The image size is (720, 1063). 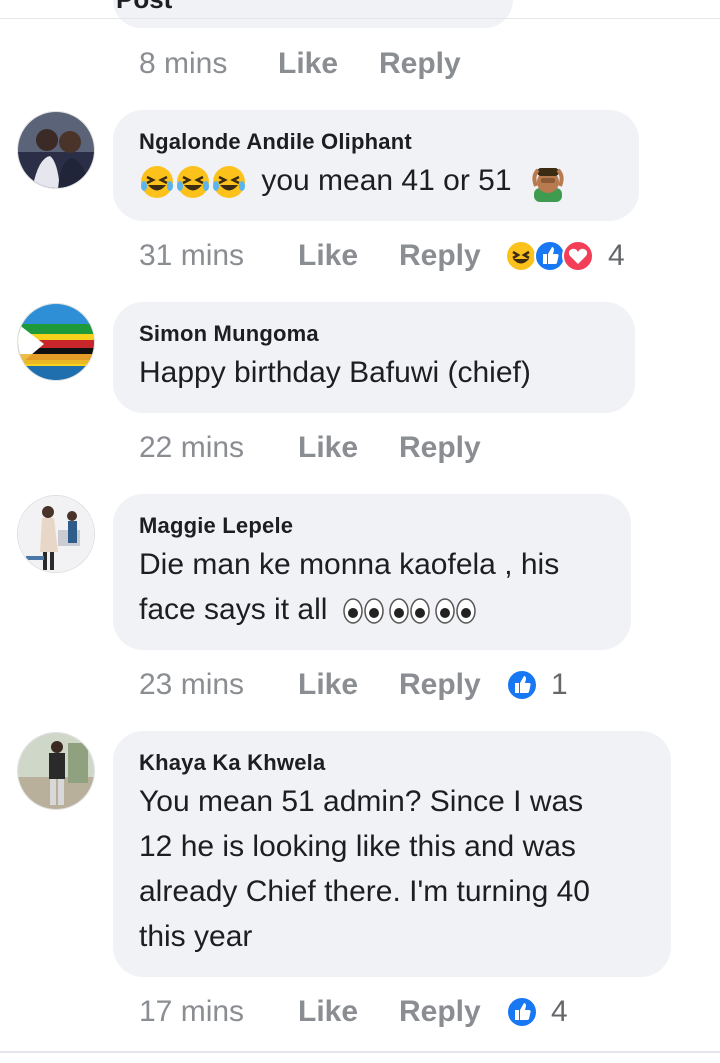 What do you see at coordinates (375, 334) in the screenshot?
I see `comment-author: Simon Mungoma` at bounding box center [375, 334].